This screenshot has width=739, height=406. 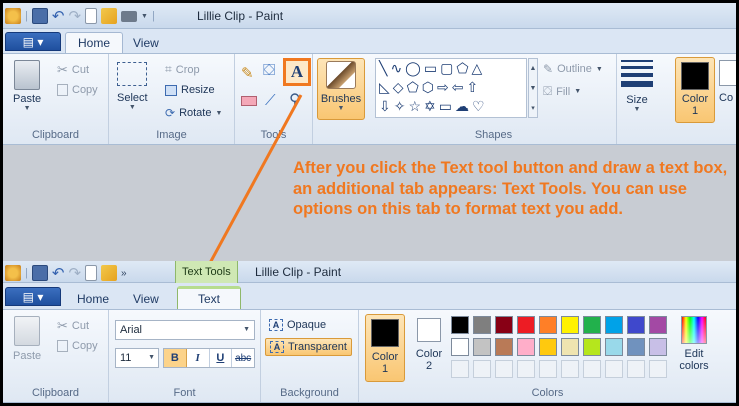 What do you see at coordinates (77, 346) in the screenshot?
I see `copy-button: Copy` at bounding box center [77, 346].